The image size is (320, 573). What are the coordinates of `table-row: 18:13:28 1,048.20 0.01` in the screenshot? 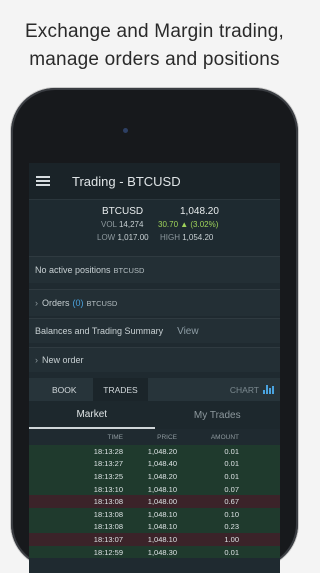 It's located at (154, 451).